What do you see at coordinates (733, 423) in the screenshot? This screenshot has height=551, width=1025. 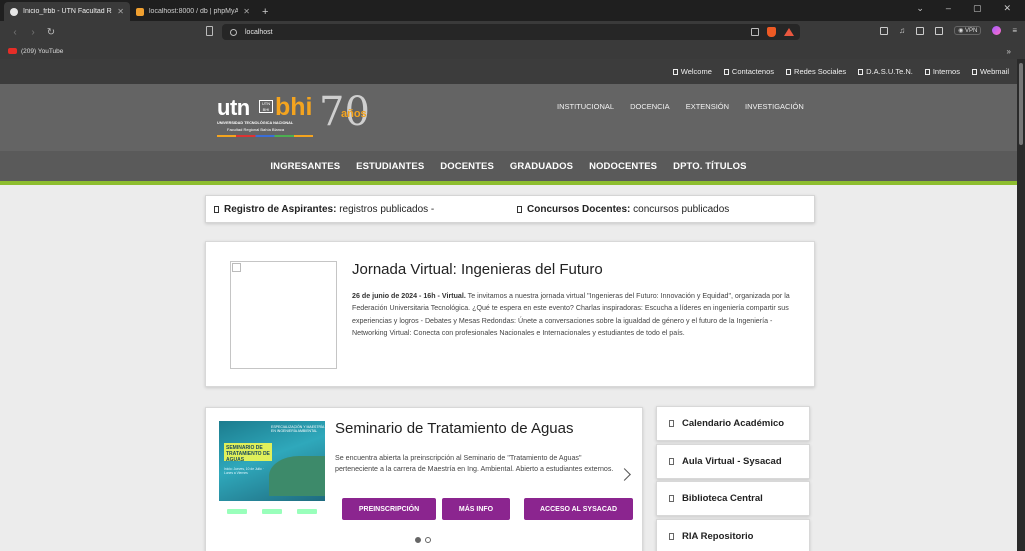 I see `sidebar-link-calendario: Calendario Académico` at bounding box center [733, 423].